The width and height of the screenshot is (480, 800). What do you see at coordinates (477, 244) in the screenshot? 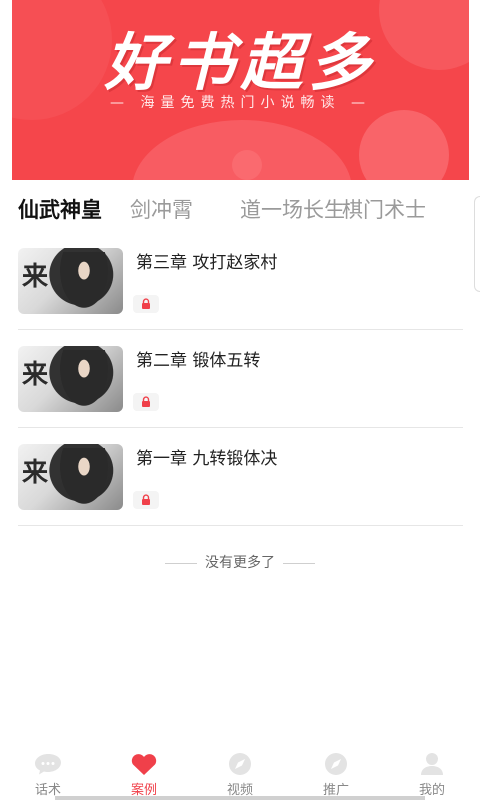
I see `side-handle` at bounding box center [477, 244].